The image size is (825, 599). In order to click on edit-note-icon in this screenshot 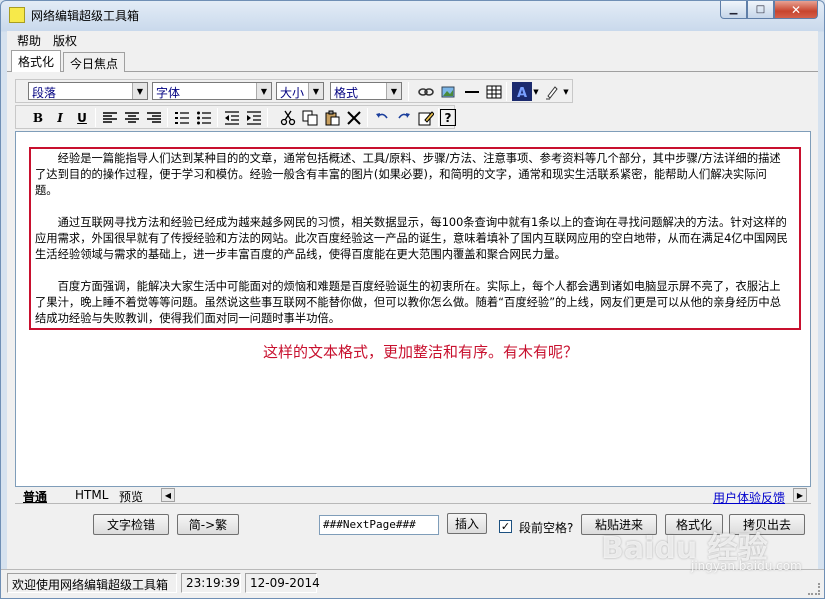, I will do `click(426, 117)`.